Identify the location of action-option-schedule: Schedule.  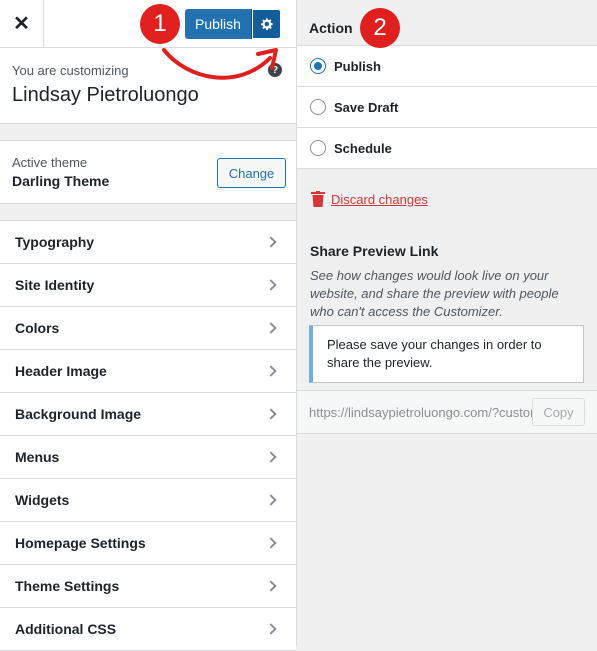
(447, 148).